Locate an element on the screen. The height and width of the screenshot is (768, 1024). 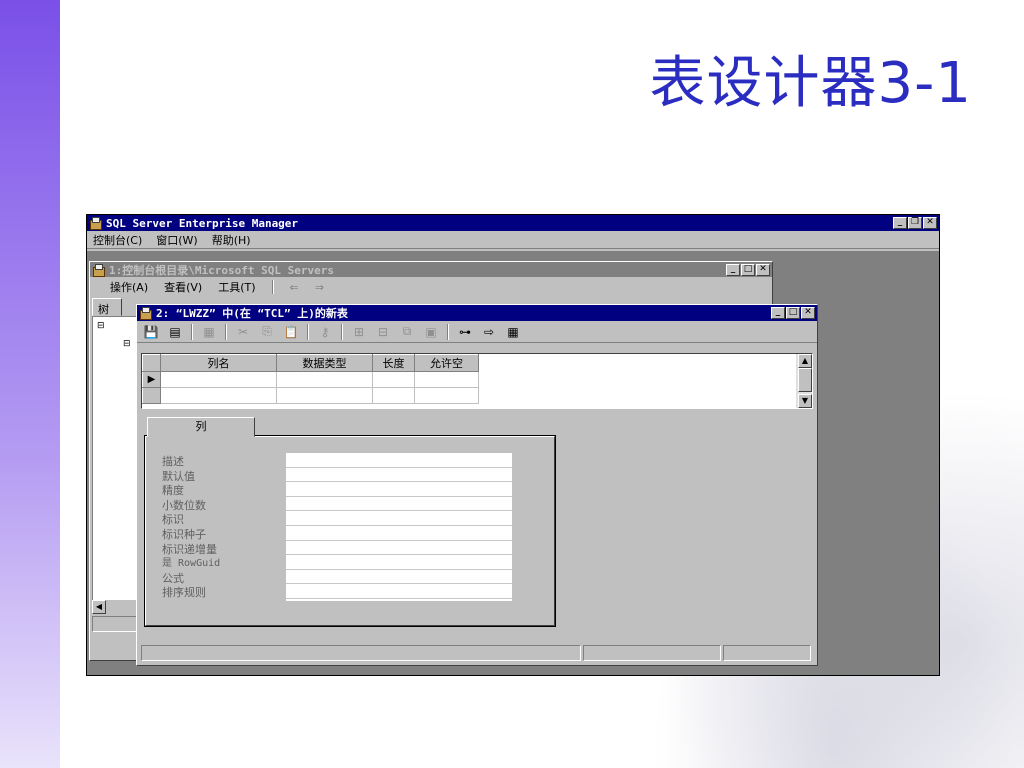
grid-vertical-scrollbar: ▲ ▼ is located at coordinates (804, 381).